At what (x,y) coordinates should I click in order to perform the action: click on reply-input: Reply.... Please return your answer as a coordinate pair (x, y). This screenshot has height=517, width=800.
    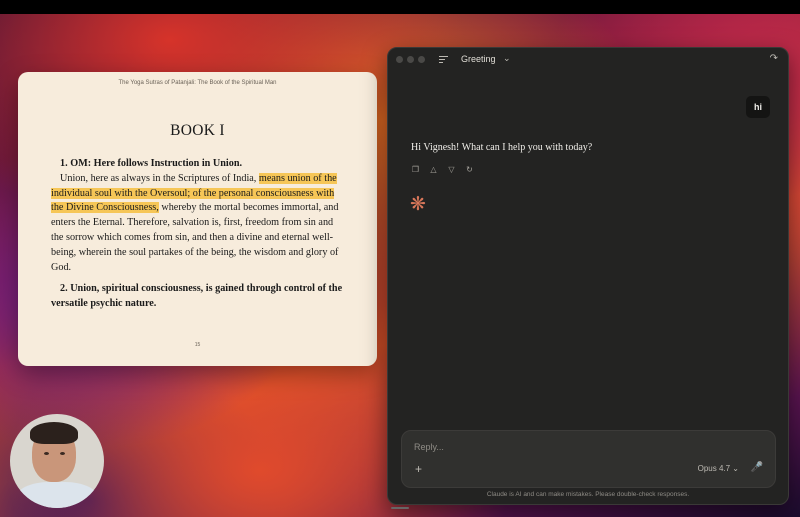
    Looking at the image, I should click on (429, 447).